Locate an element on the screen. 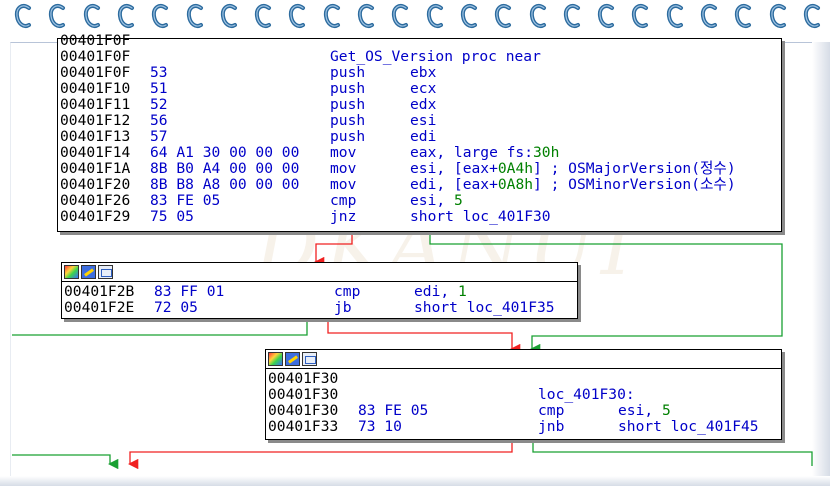 The image size is (830, 486). operand-text: edi is located at coordinates (423, 136).